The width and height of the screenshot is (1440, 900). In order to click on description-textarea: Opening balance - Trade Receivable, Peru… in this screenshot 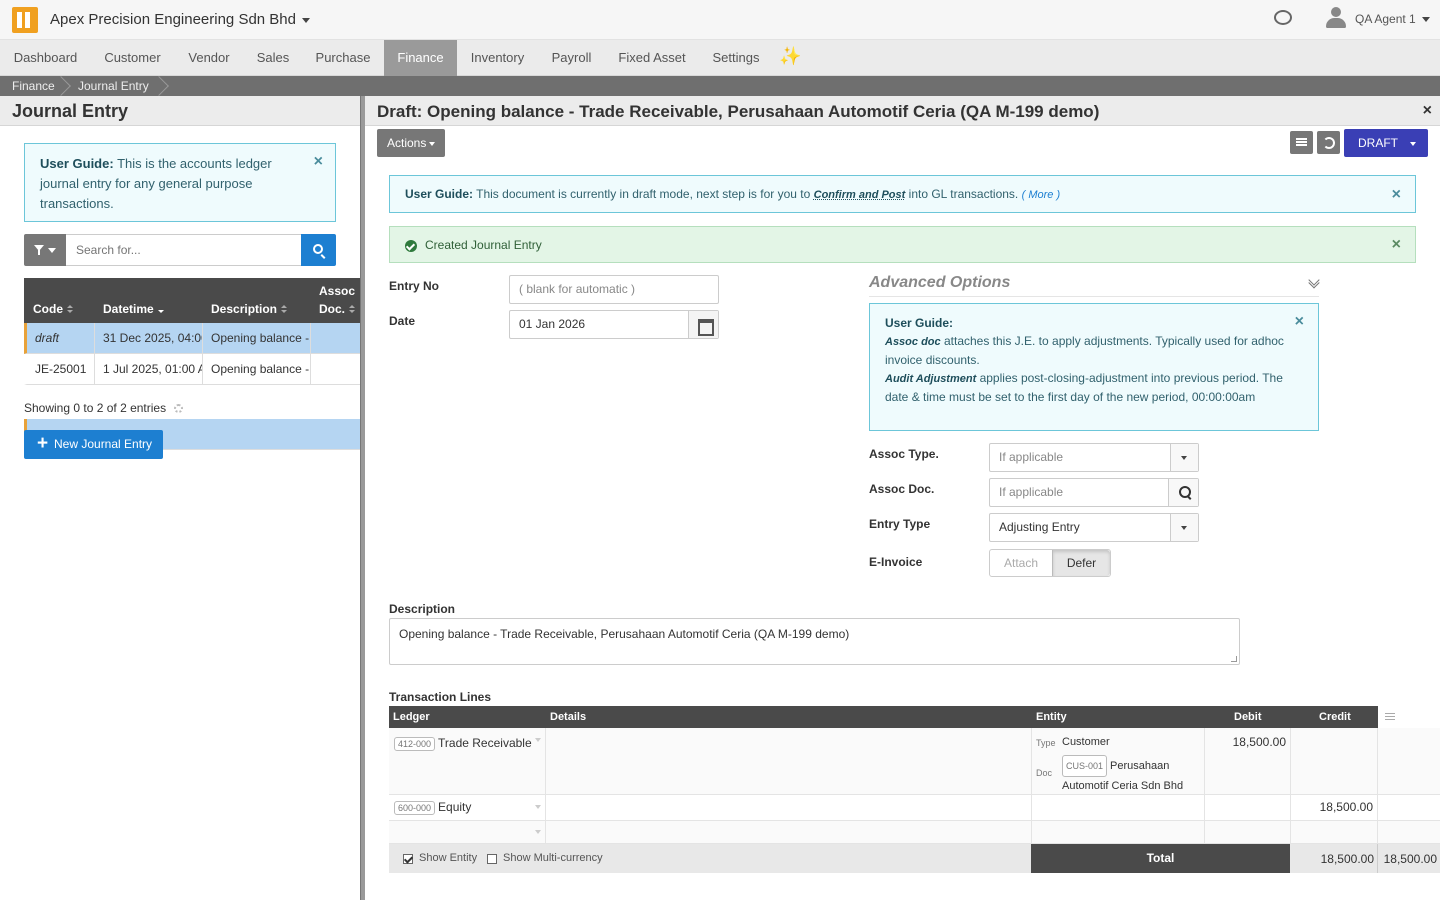, I will do `click(814, 641)`.